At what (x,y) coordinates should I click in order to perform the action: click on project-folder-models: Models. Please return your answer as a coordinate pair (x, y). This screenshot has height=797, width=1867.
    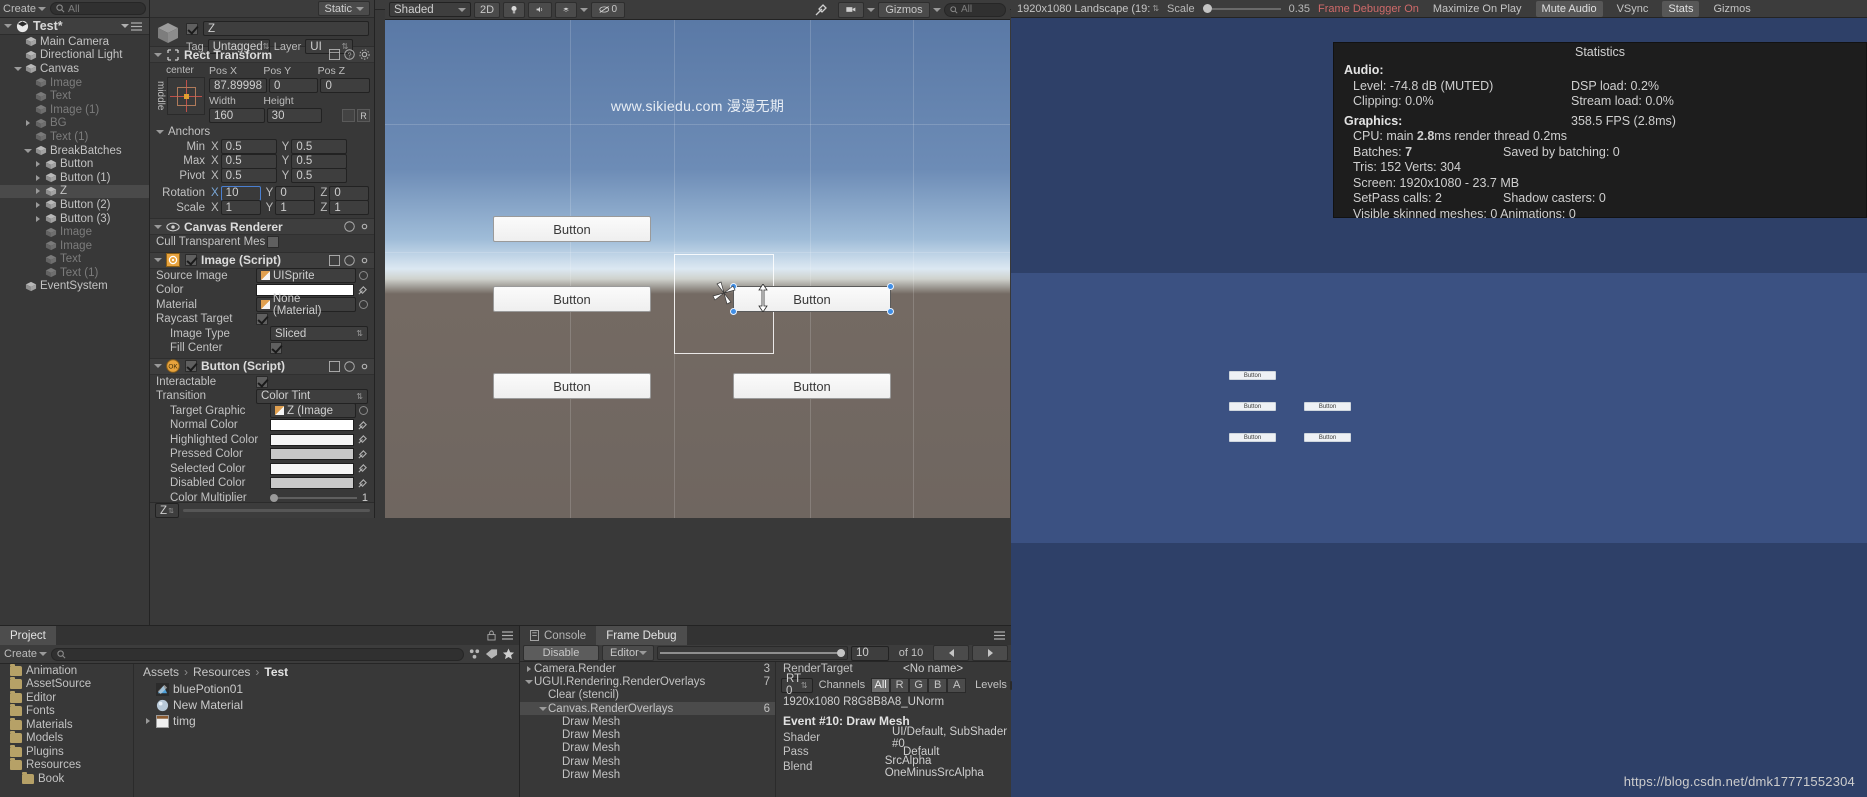
    Looking at the image, I should click on (66, 738).